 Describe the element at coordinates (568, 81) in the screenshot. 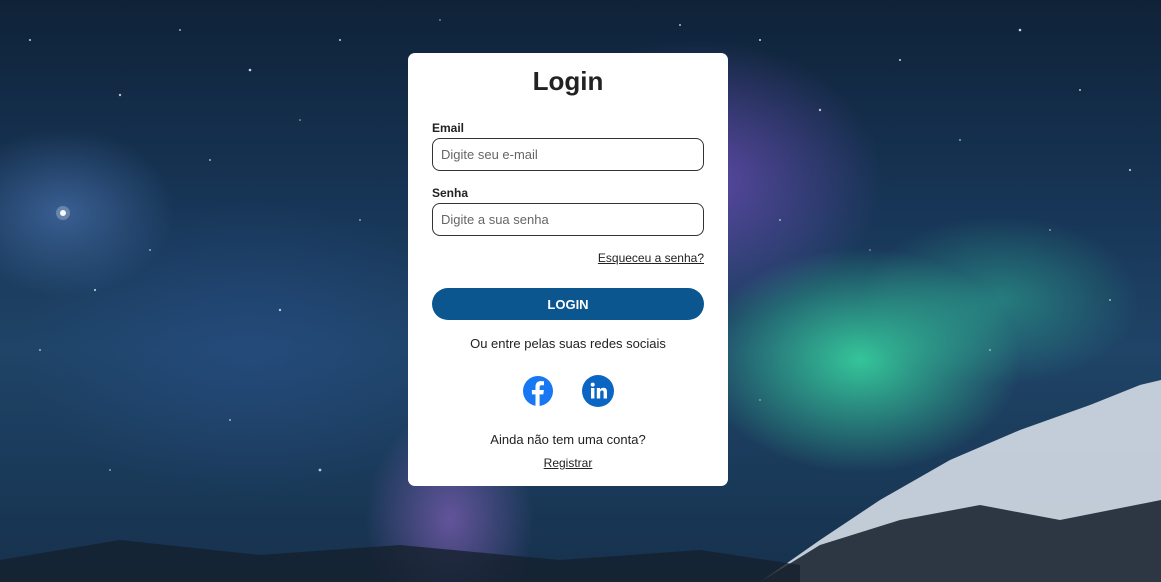

I see `page-title: Login` at that location.